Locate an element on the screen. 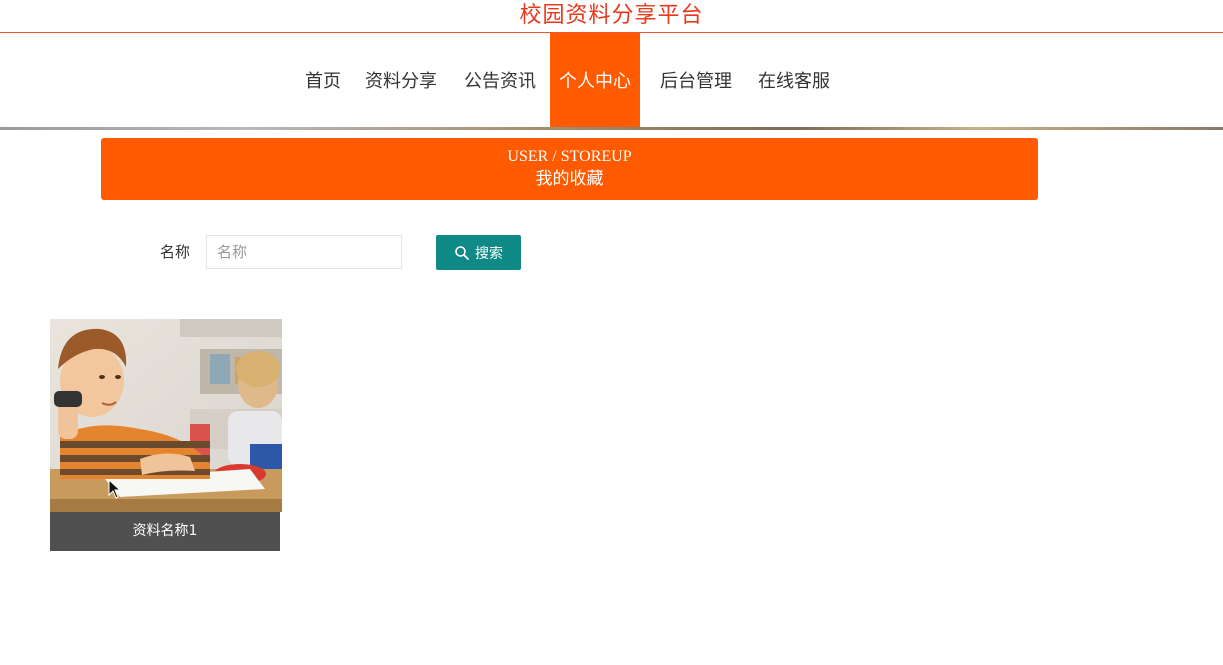  nav-bottom-strip is located at coordinates (611, 128).